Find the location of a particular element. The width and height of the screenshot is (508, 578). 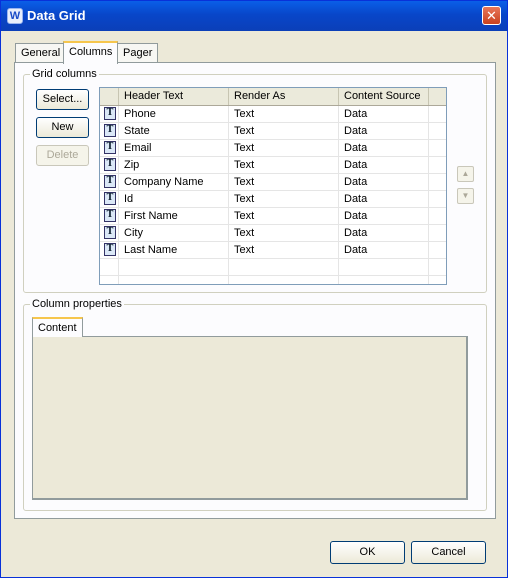

header-text-column: Header Text is located at coordinates (174, 96).